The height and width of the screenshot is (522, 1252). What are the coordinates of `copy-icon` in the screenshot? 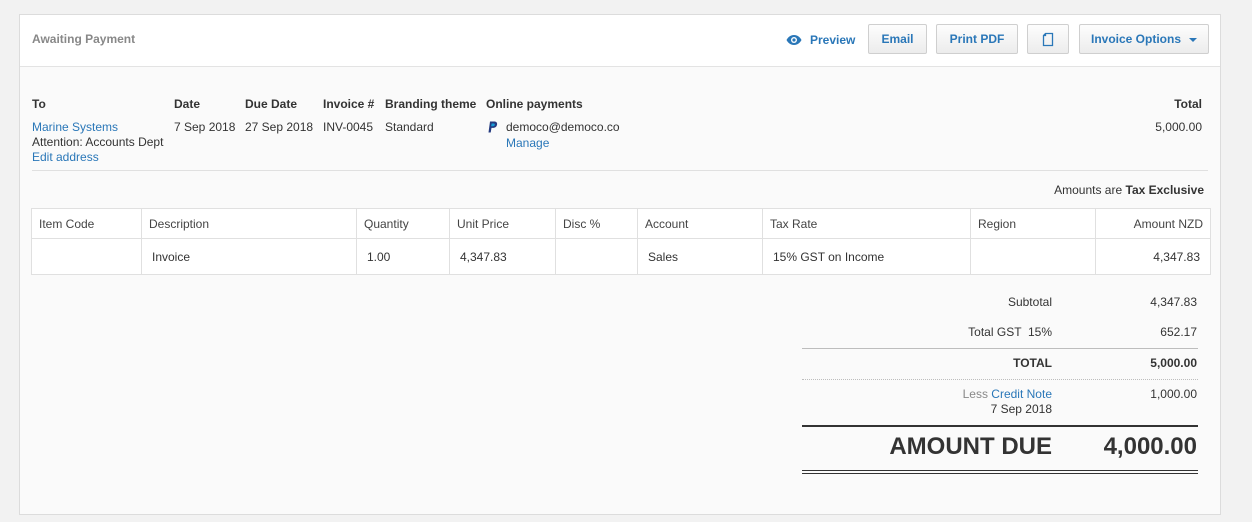 It's located at (1048, 39).